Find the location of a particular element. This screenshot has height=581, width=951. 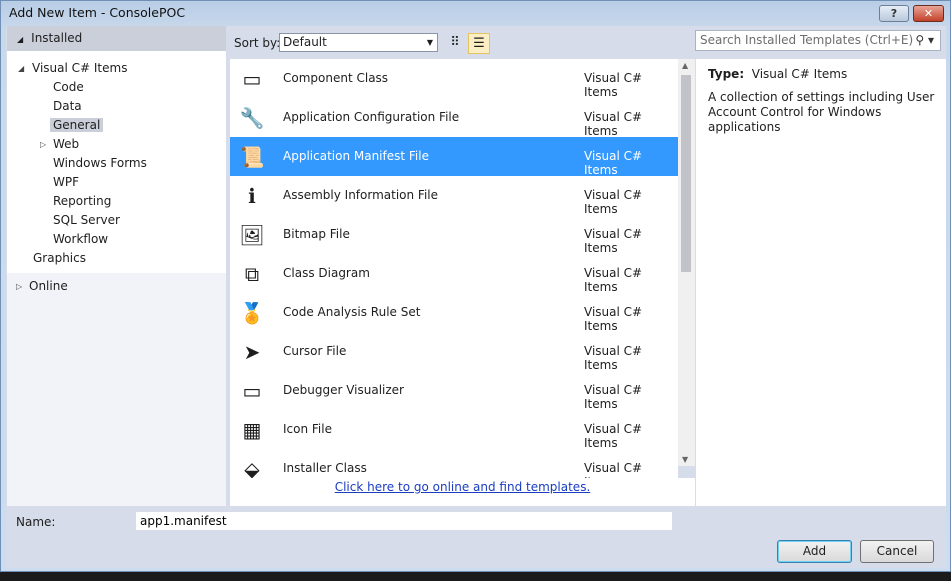

cursor-icon: ➤ is located at coordinates (252, 352).